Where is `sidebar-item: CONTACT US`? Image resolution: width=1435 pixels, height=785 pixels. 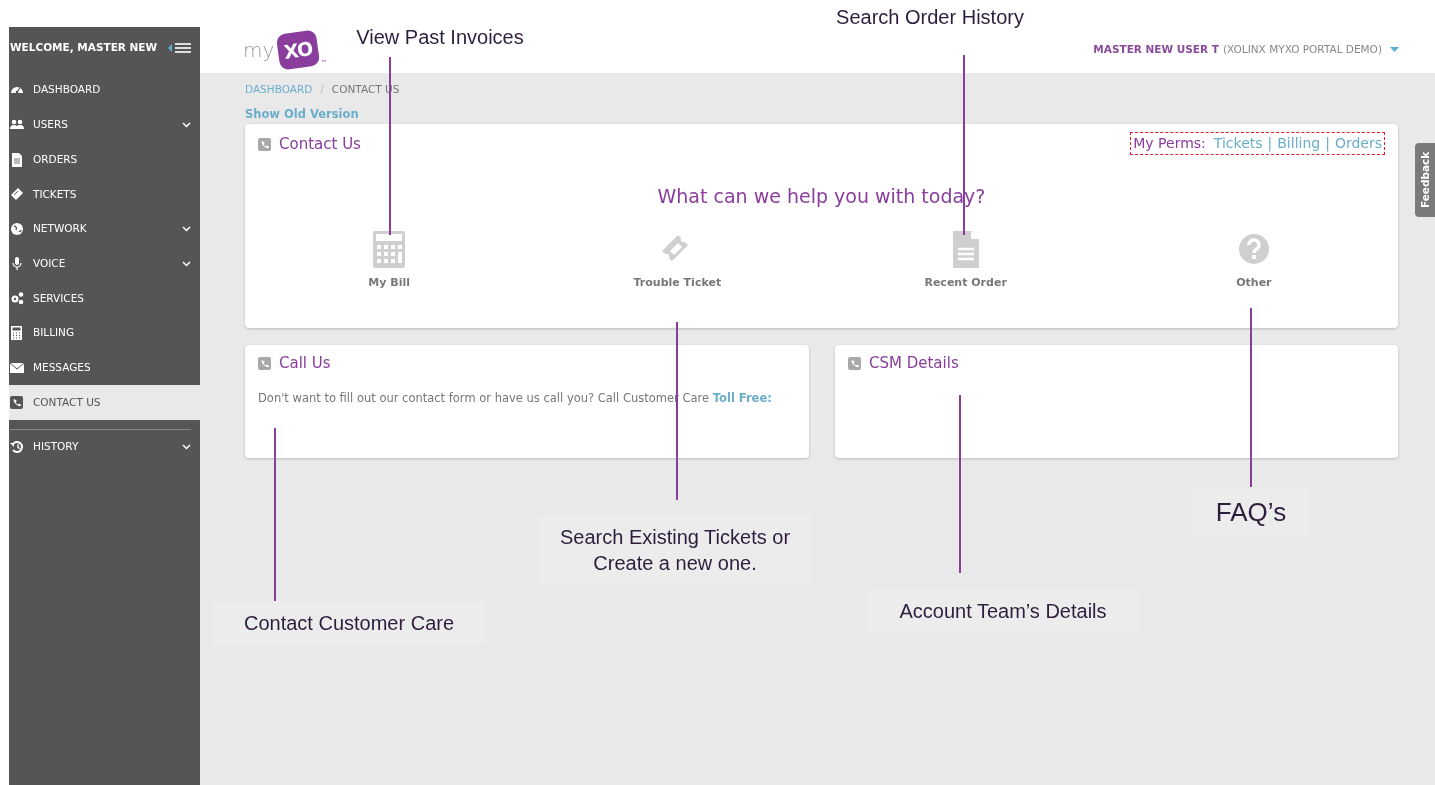 sidebar-item: CONTACT US is located at coordinates (104, 402).